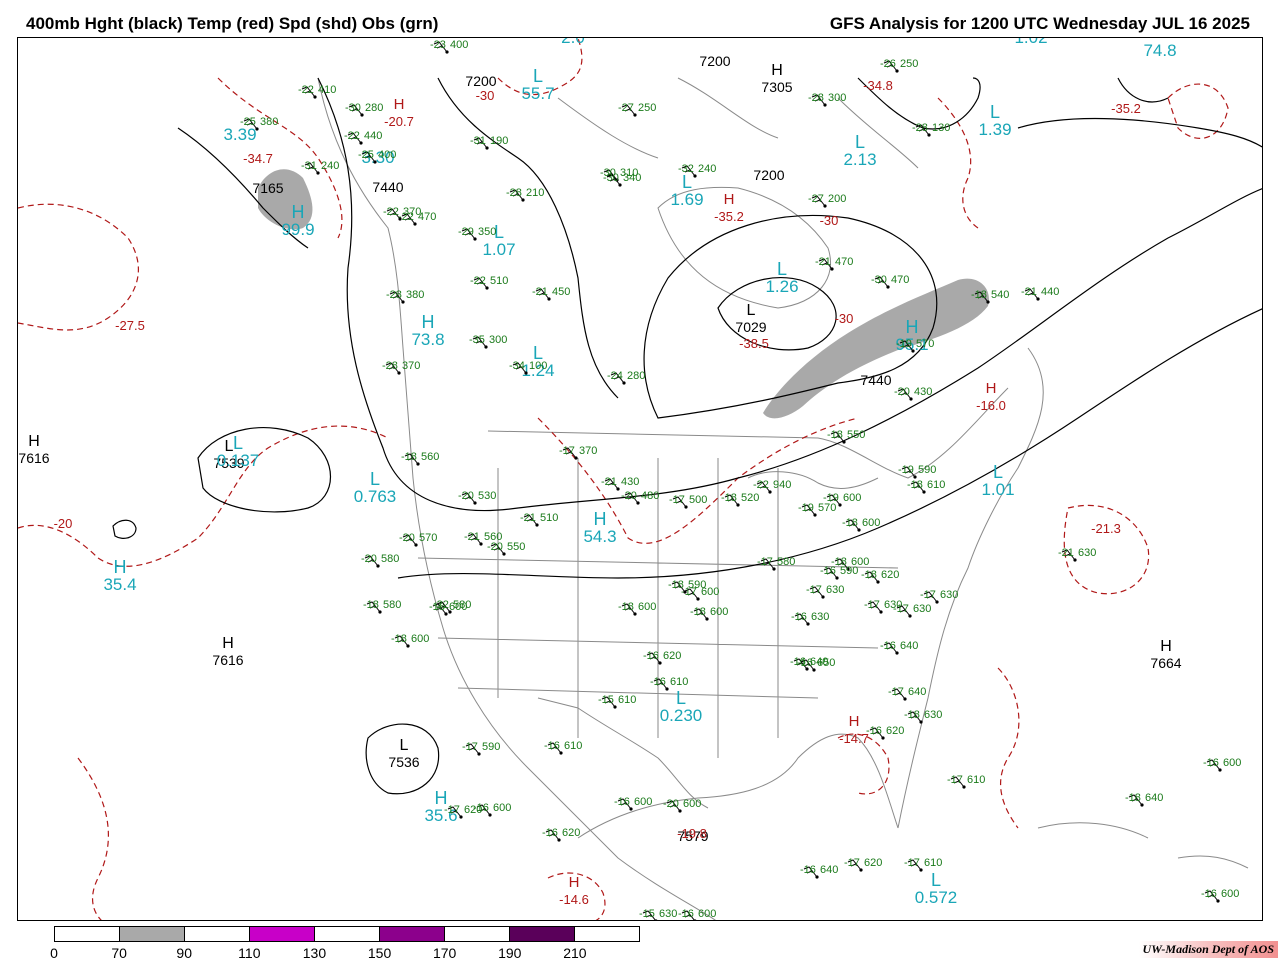 This screenshot has height=961, width=1280. Describe the element at coordinates (880, 576) in the screenshot. I see `station-obs-58: -18 620` at that location.